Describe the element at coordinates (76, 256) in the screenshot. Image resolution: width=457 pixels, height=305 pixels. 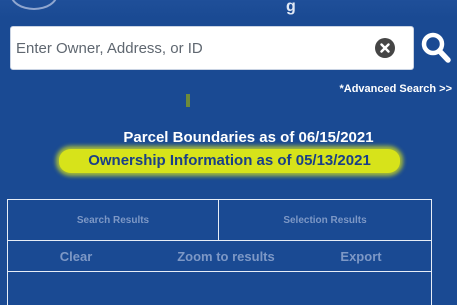
I see `clear-button: Clear` at that location.